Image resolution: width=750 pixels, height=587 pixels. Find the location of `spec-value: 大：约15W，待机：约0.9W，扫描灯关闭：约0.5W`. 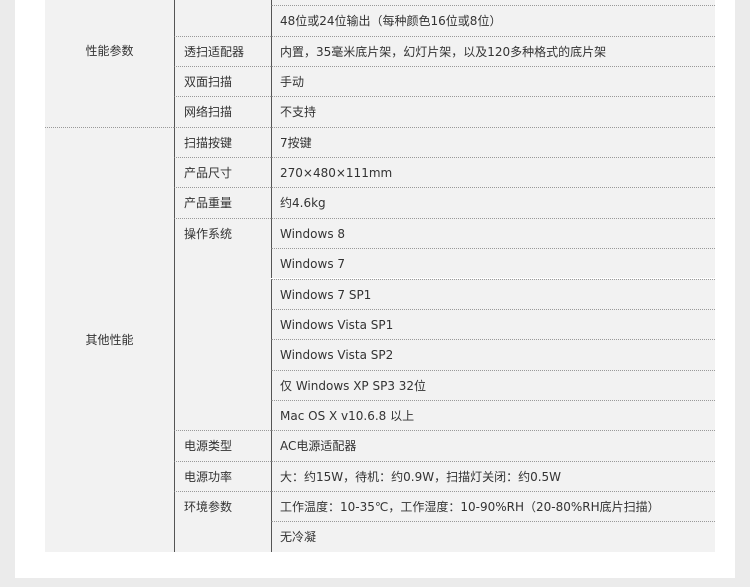

spec-value: 大：约15W，待机：约0.9W，扫描灯关闭：约0.5W is located at coordinates (493, 475).